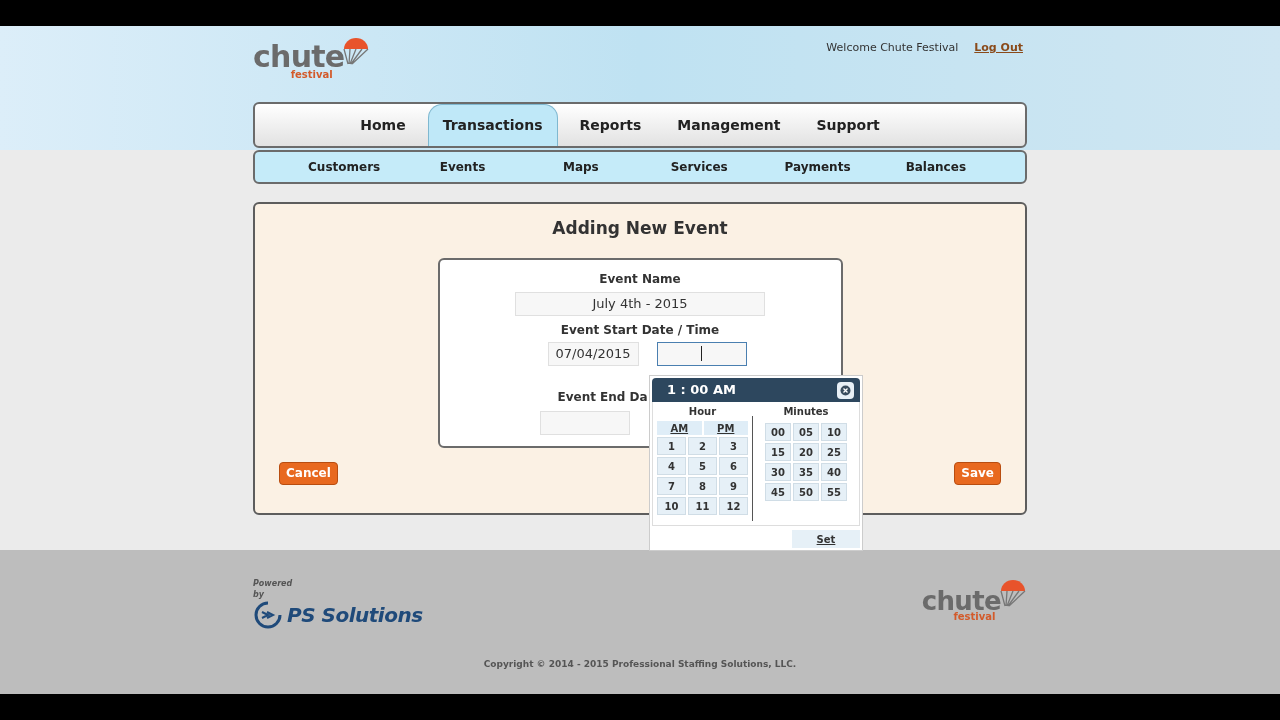 This screenshot has height=720, width=1280. I want to click on copyright-text: Copyright © 2014 - 2015 Professional Staffing Solutions, LLC., so click(640, 664).